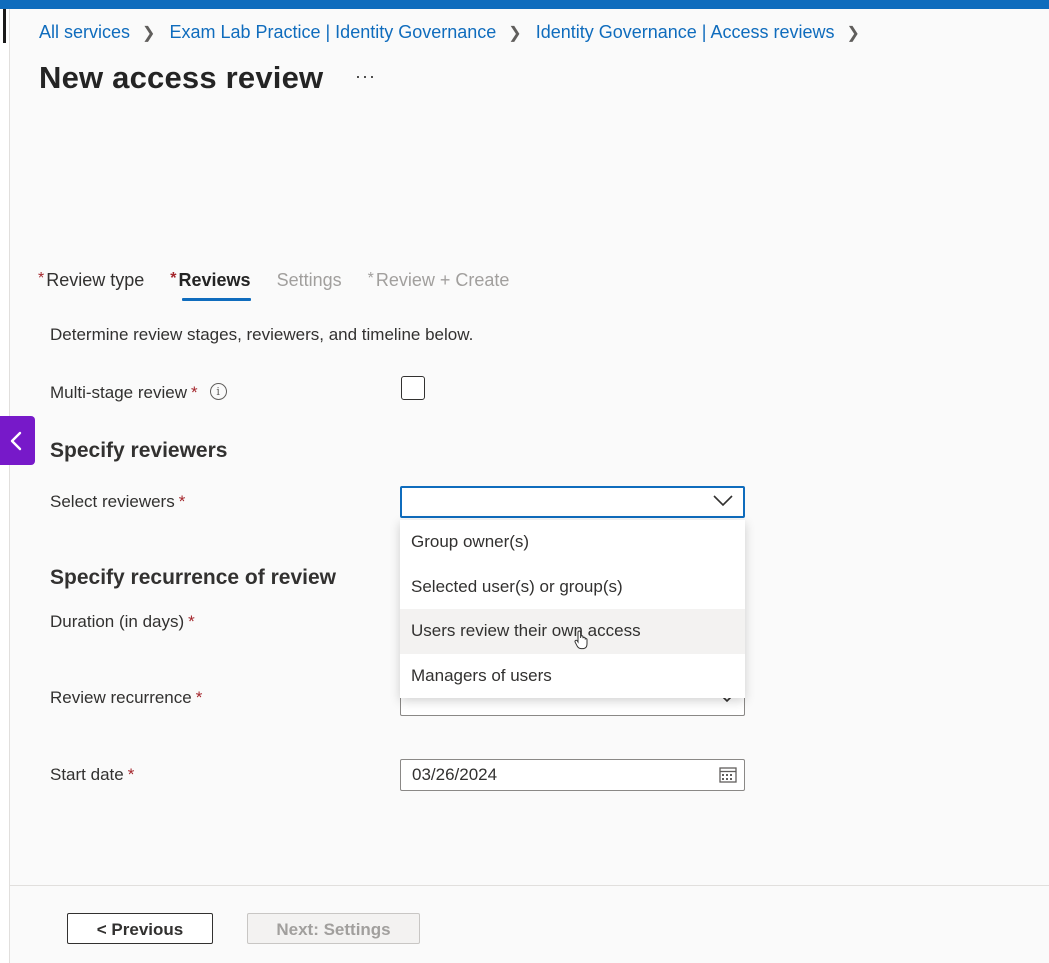 The height and width of the screenshot is (963, 1049). Describe the element at coordinates (121, 697) in the screenshot. I see `label-text: Review recurrence` at that location.